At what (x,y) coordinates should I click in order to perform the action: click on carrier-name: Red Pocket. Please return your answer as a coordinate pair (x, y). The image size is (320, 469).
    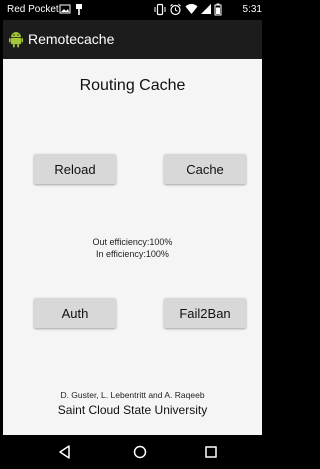
    Looking at the image, I should click on (33, 9).